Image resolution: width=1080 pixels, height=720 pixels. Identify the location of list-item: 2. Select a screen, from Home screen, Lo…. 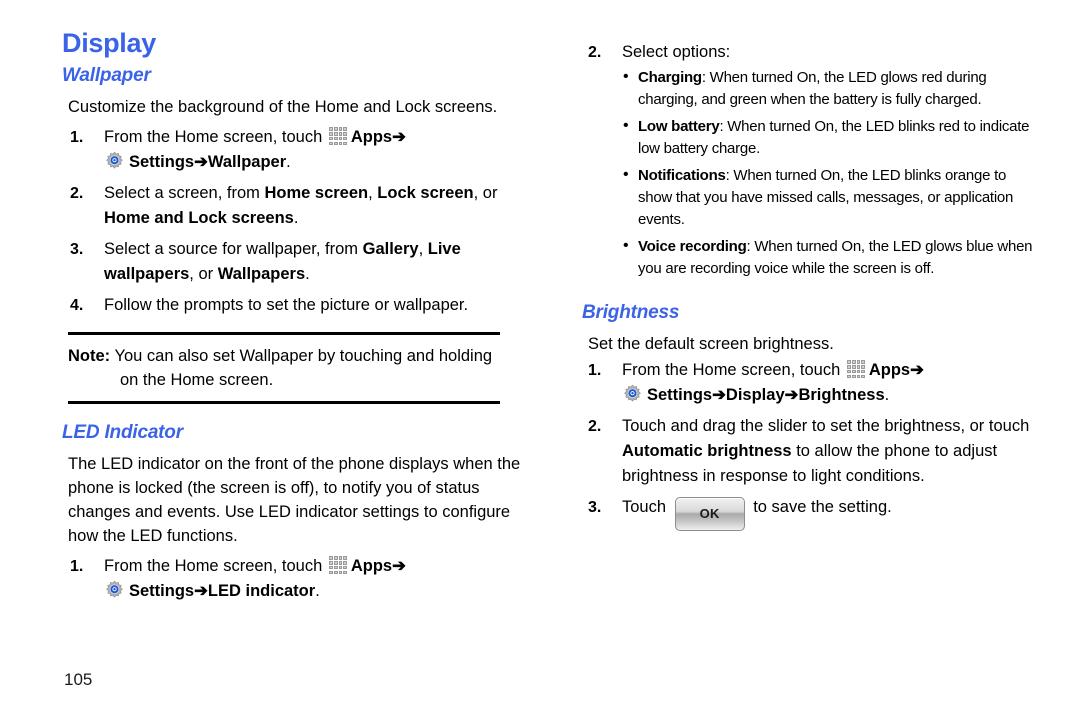
(284, 206).